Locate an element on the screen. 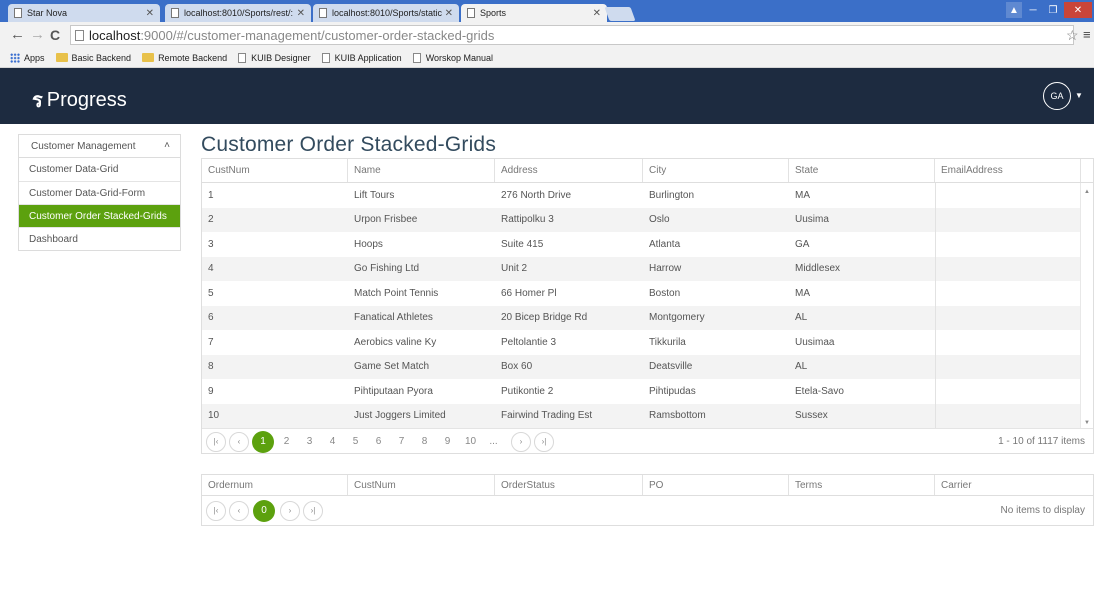 This screenshot has height=614, width=1094. folder-icon is located at coordinates (61, 57).